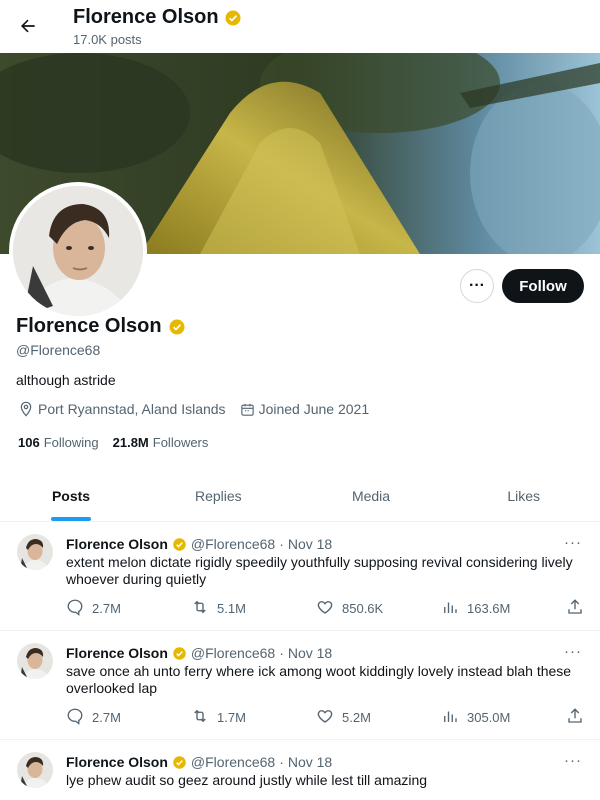  I want to click on profile-avatar, so click(78, 251).